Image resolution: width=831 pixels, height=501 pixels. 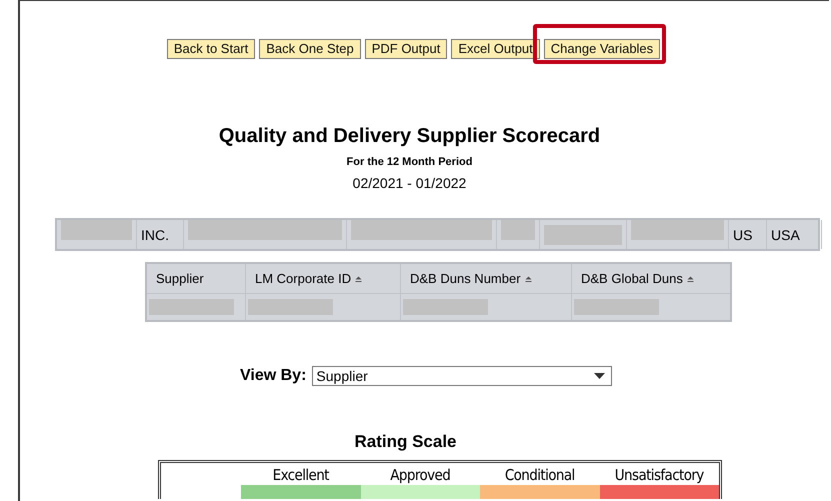 I want to click on toolbar-button: Excel Output, so click(x=495, y=49).